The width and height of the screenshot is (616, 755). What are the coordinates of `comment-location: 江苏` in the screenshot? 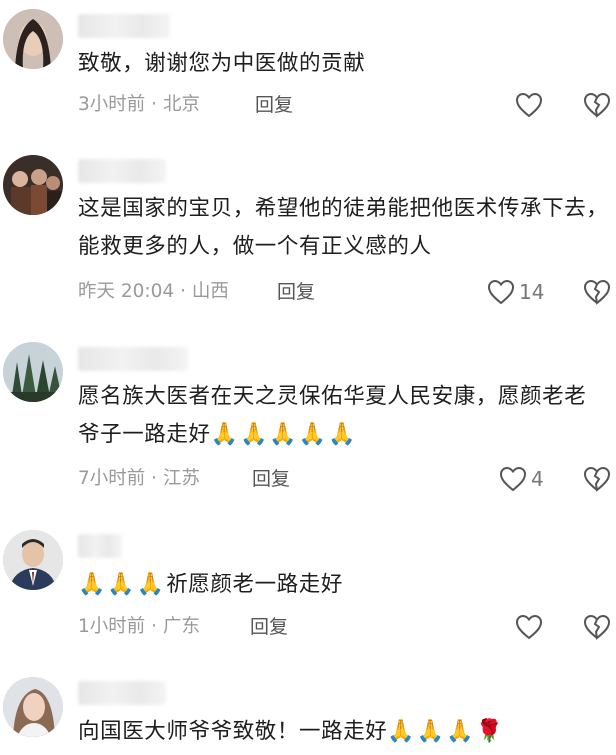 It's located at (181, 478).